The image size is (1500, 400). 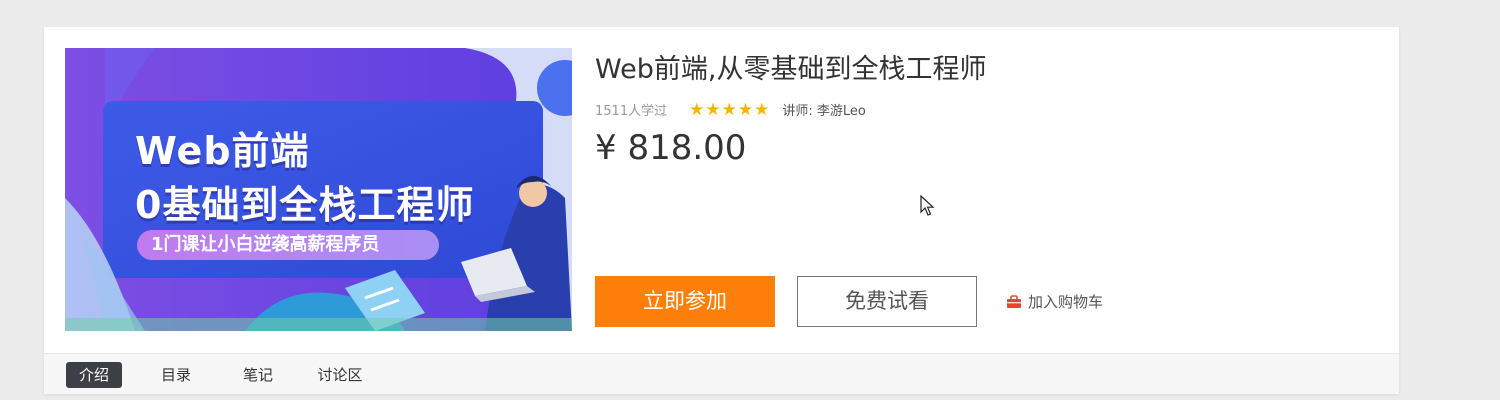 I want to click on join-now-button: 立即参加, so click(x=685, y=301).